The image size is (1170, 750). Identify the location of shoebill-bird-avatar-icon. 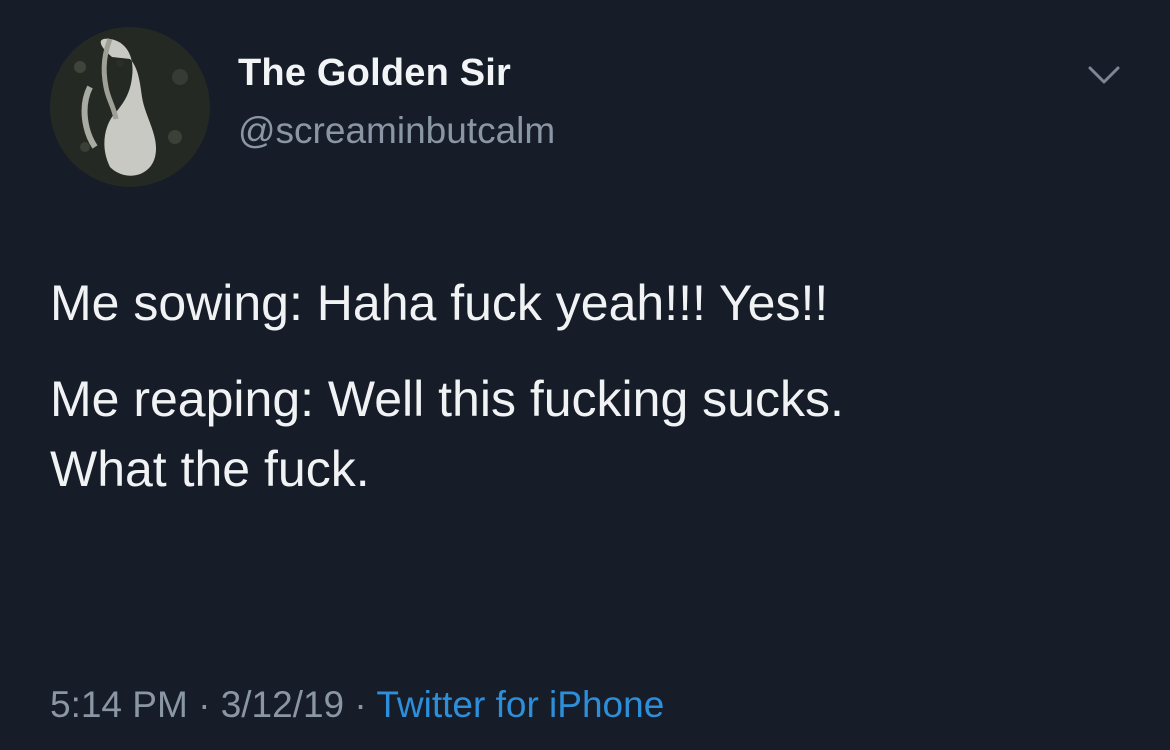
(130, 107).